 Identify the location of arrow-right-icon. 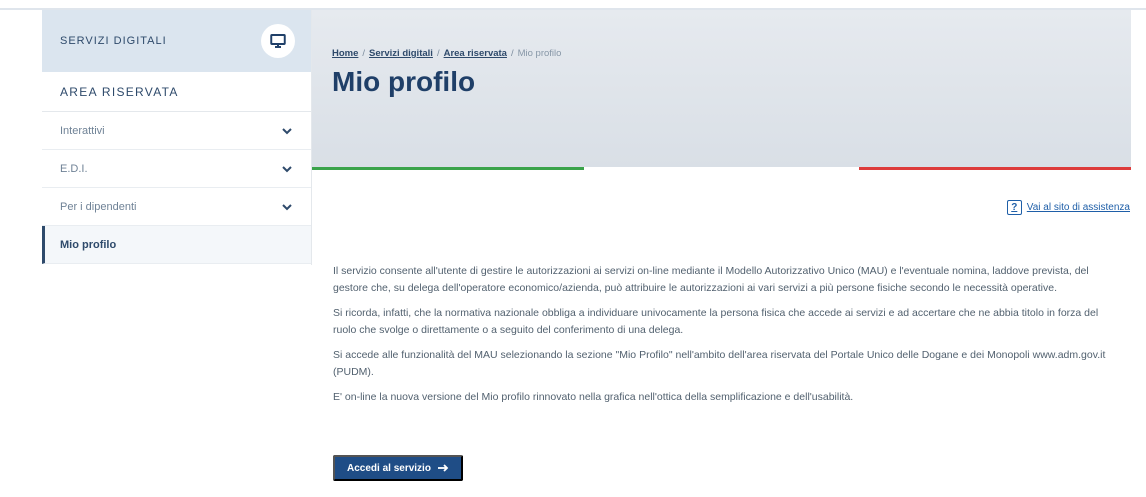
(443, 468).